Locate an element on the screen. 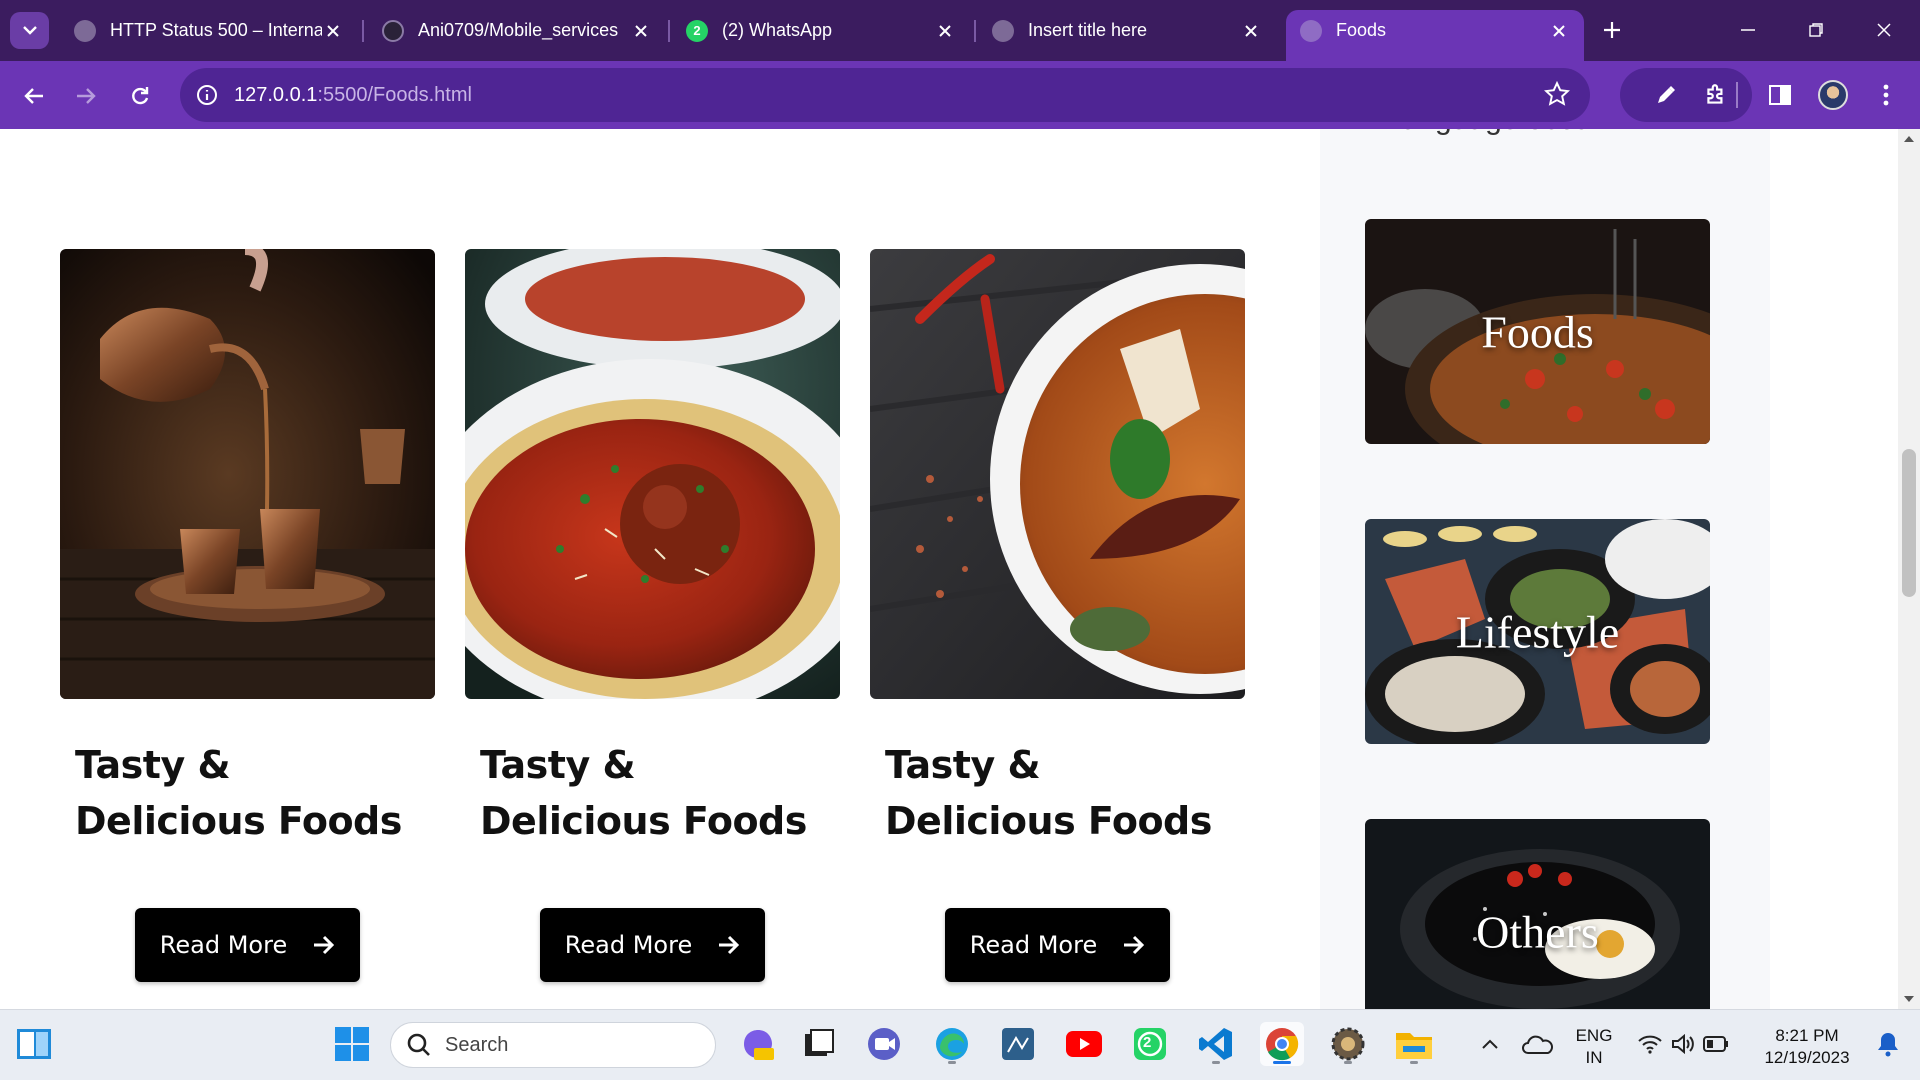 This screenshot has height=1080, width=1920. taskbar: Search 2 ENG IN 8:21 PM 12/19/2023 is located at coordinates (960, 1044).